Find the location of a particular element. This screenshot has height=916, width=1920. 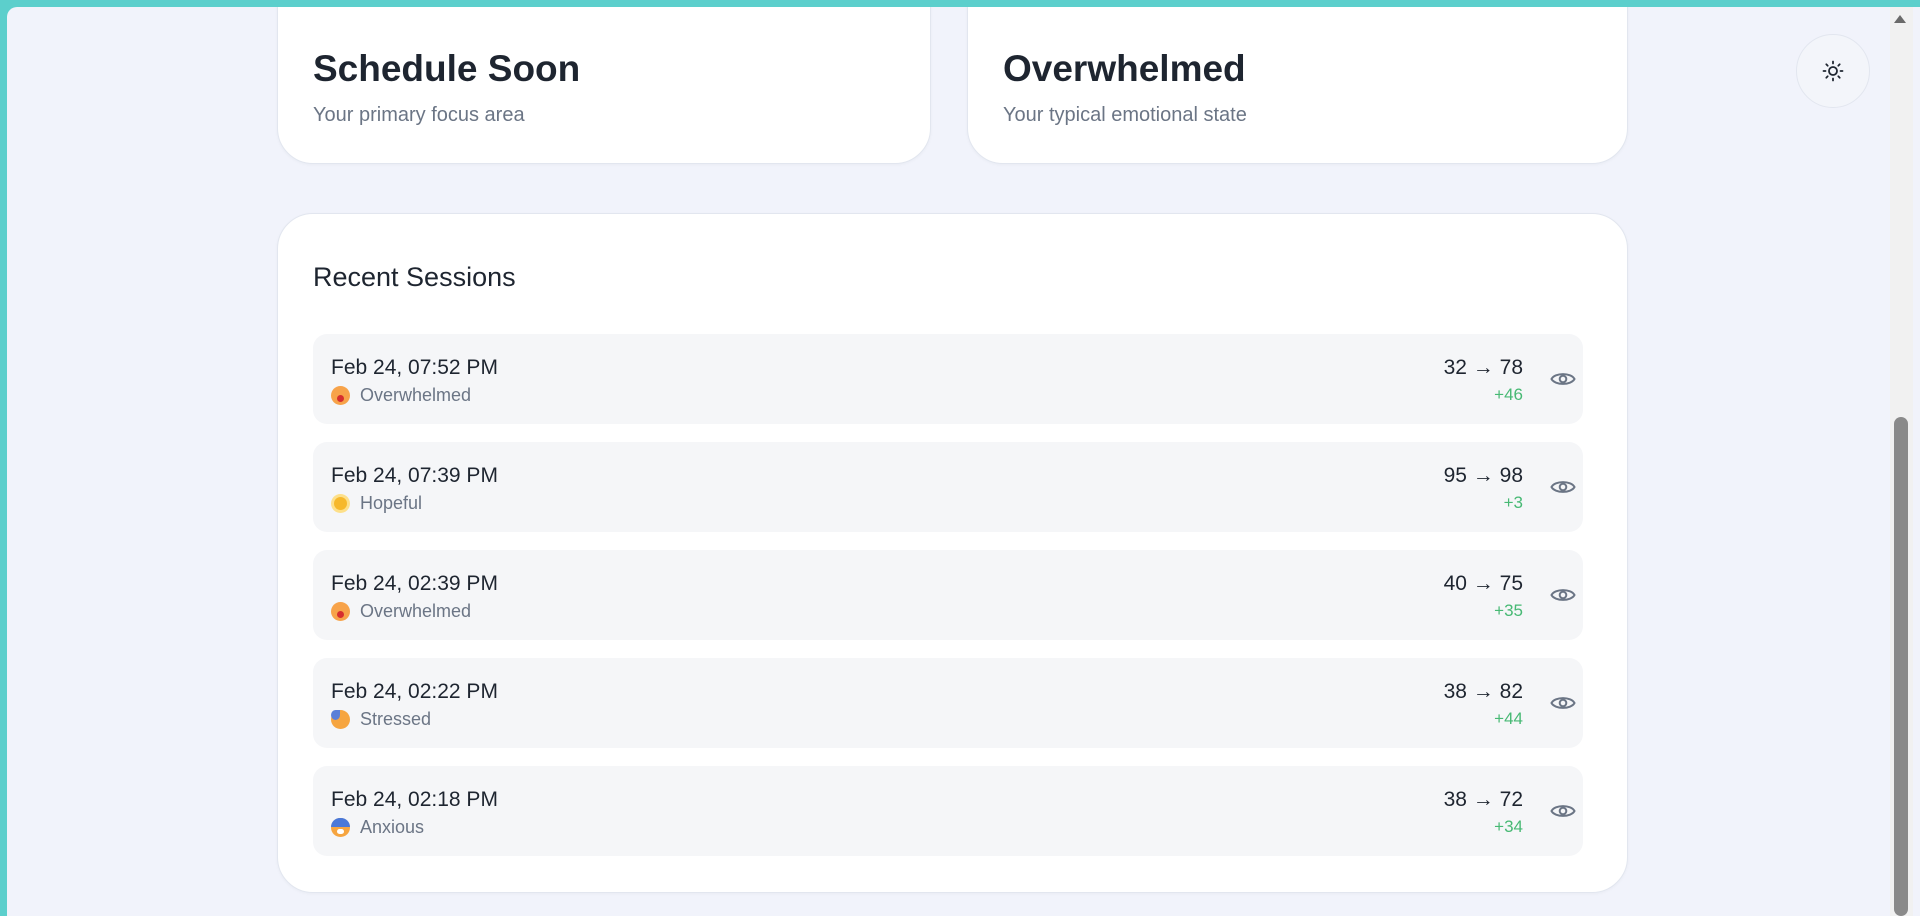

session-date: Feb 24, 07:52 PM is located at coordinates (414, 367).